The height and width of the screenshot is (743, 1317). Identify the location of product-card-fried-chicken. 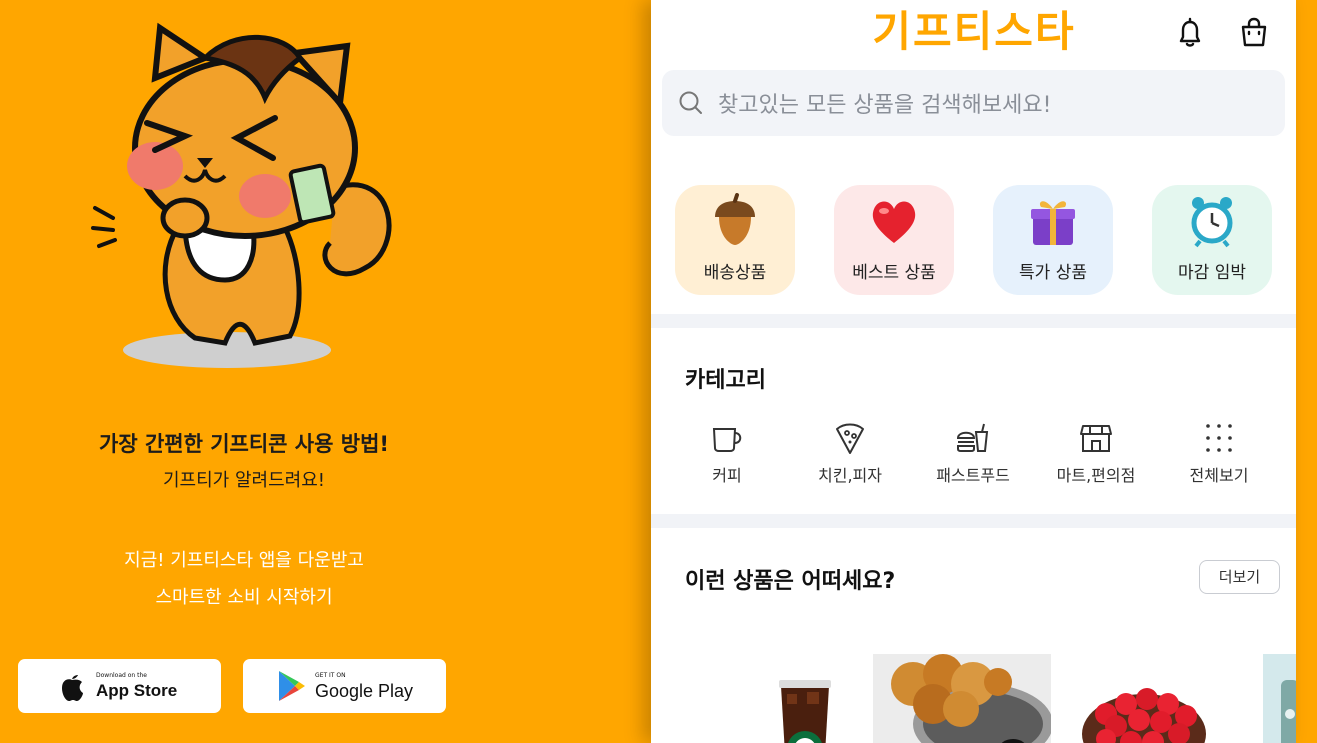
(963, 698).